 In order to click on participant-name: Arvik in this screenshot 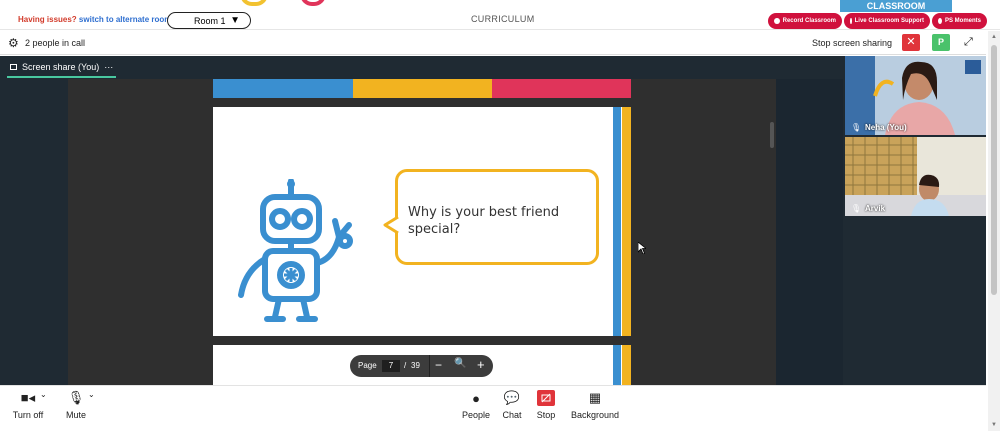, I will do `click(875, 208)`.